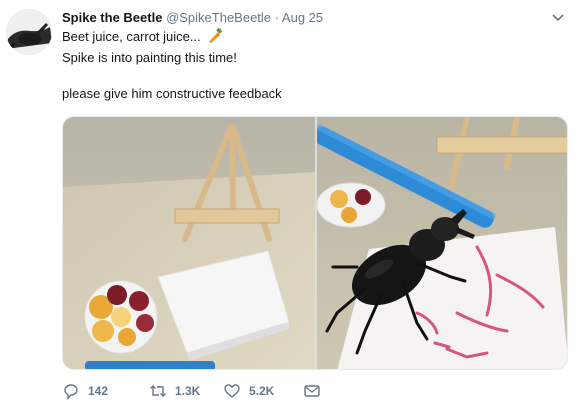 This screenshot has height=415, width=579. Describe the element at coordinates (558, 18) in the screenshot. I see `chevron-down-icon` at that location.